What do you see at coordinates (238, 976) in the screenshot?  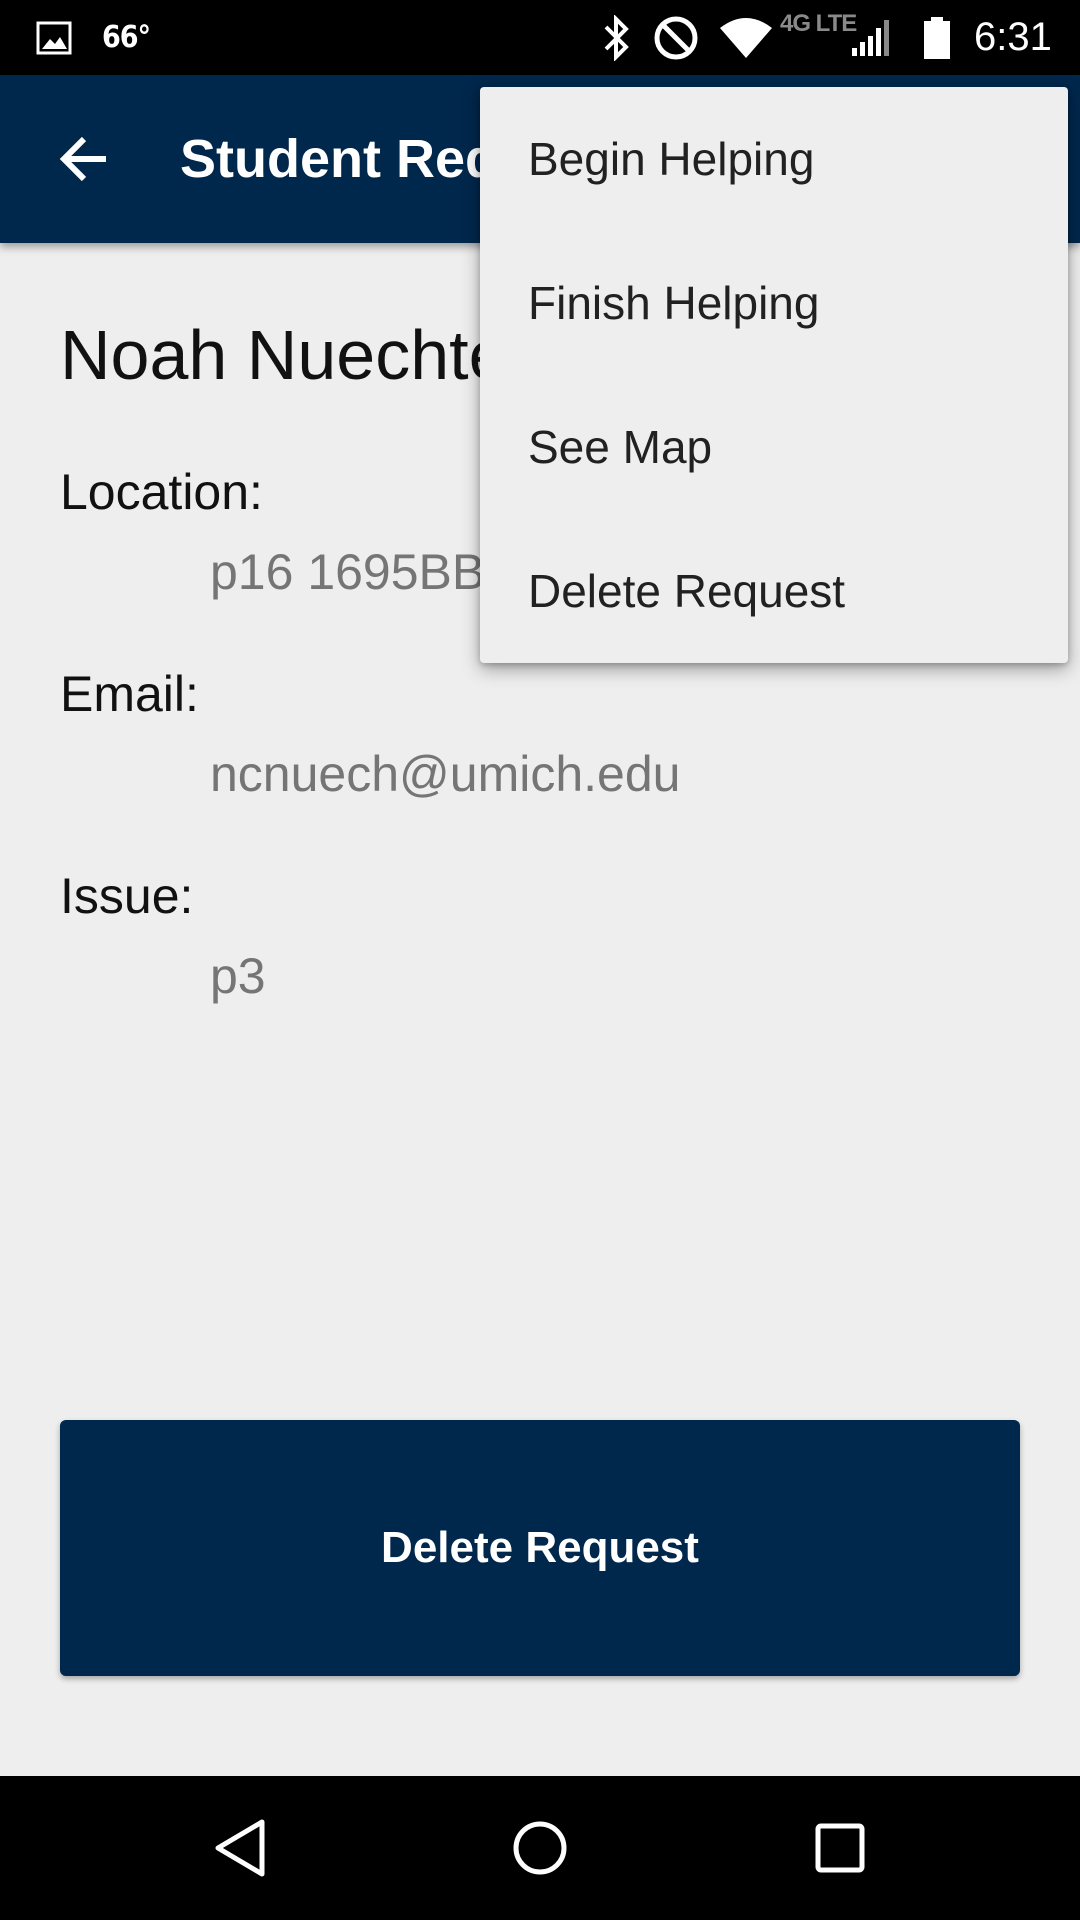 I see `issue-value: p3` at bounding box center [238, 976].